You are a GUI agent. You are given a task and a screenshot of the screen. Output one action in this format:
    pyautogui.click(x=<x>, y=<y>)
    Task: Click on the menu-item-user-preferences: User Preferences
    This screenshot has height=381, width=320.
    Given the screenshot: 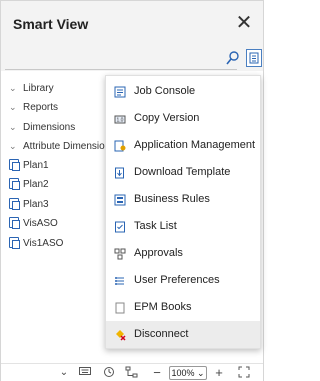 What is the action you would take?
    pyautogui.click(x=183, y=280)
    